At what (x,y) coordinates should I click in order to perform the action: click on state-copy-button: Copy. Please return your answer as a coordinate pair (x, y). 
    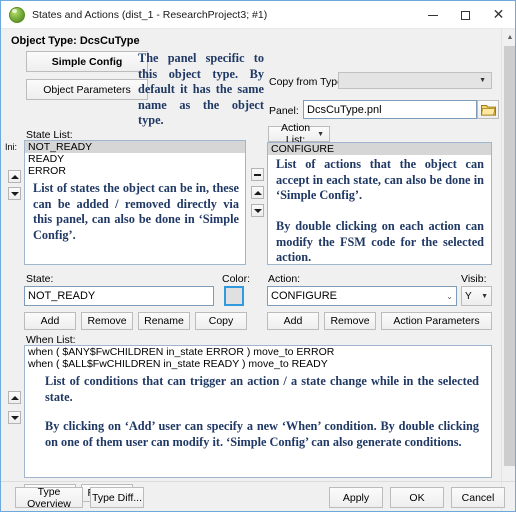
    Looking at the image, I should click on (221, 321).